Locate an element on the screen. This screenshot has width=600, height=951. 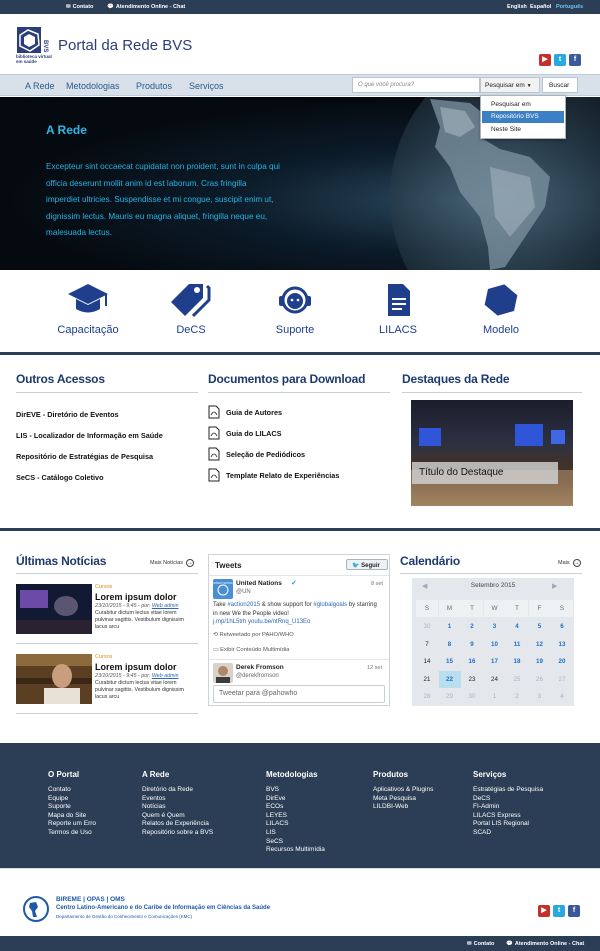
search-button: Buscar is located at coordinates (560, 85).